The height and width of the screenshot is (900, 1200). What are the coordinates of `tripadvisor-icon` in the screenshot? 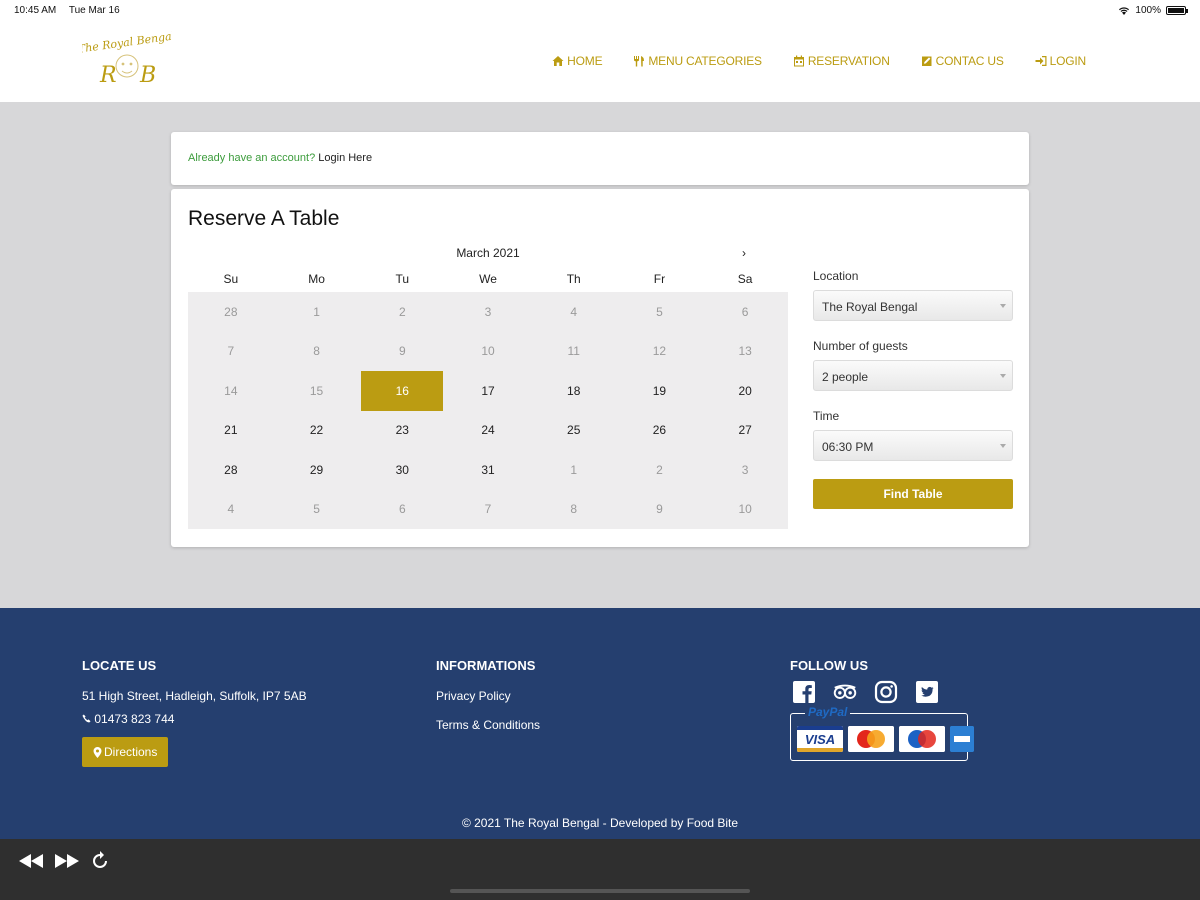 It's located at (845, 691).